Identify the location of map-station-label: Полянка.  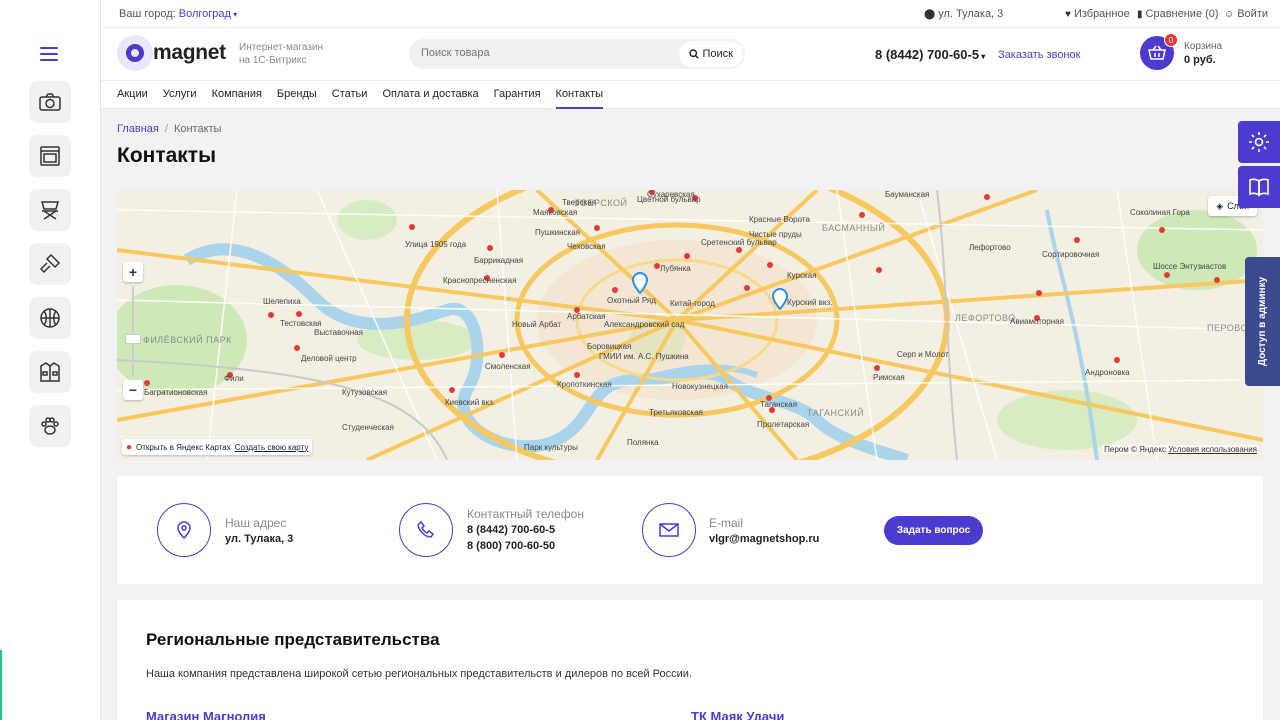
(643, 442).